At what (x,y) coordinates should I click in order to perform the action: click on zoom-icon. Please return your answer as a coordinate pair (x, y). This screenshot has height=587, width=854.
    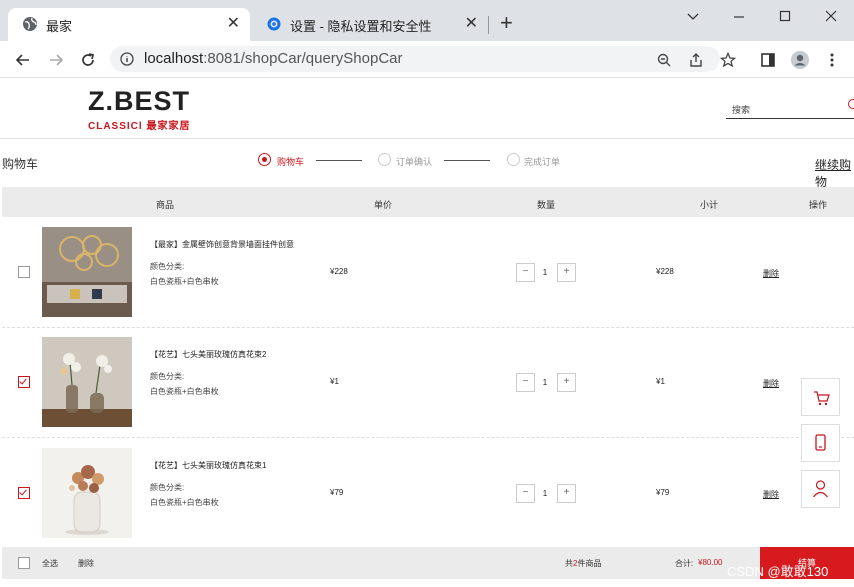
    Looking at the image, I should click on (664, 60).